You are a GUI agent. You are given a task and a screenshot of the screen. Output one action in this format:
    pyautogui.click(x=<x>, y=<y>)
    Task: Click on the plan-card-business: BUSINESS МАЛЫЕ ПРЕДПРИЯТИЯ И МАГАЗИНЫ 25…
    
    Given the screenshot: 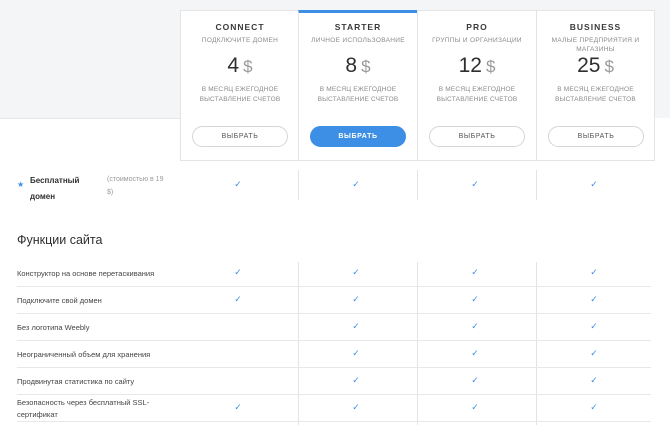 What is the action you would take?
    pyautogui.click(x=595, y=85)
    